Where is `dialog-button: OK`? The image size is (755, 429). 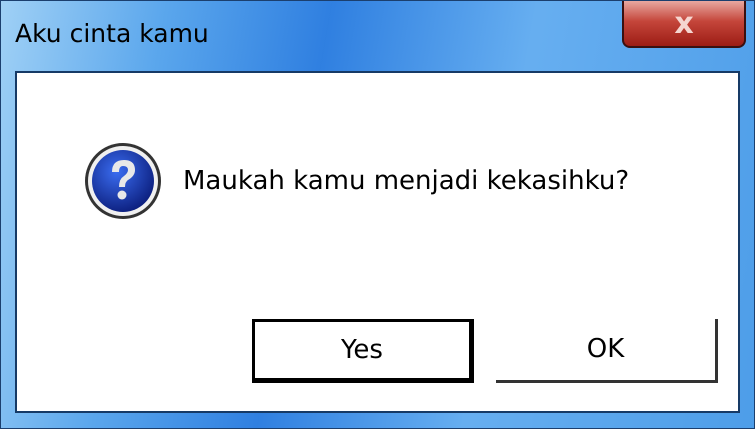
dialog-button: OK is located at coordinates (607, 351).